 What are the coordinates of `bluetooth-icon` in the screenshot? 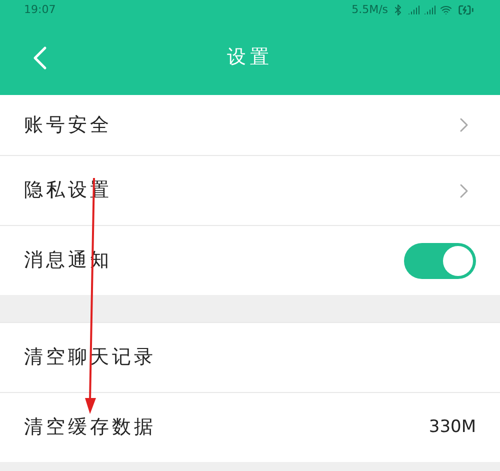 It's located at (398, 10).